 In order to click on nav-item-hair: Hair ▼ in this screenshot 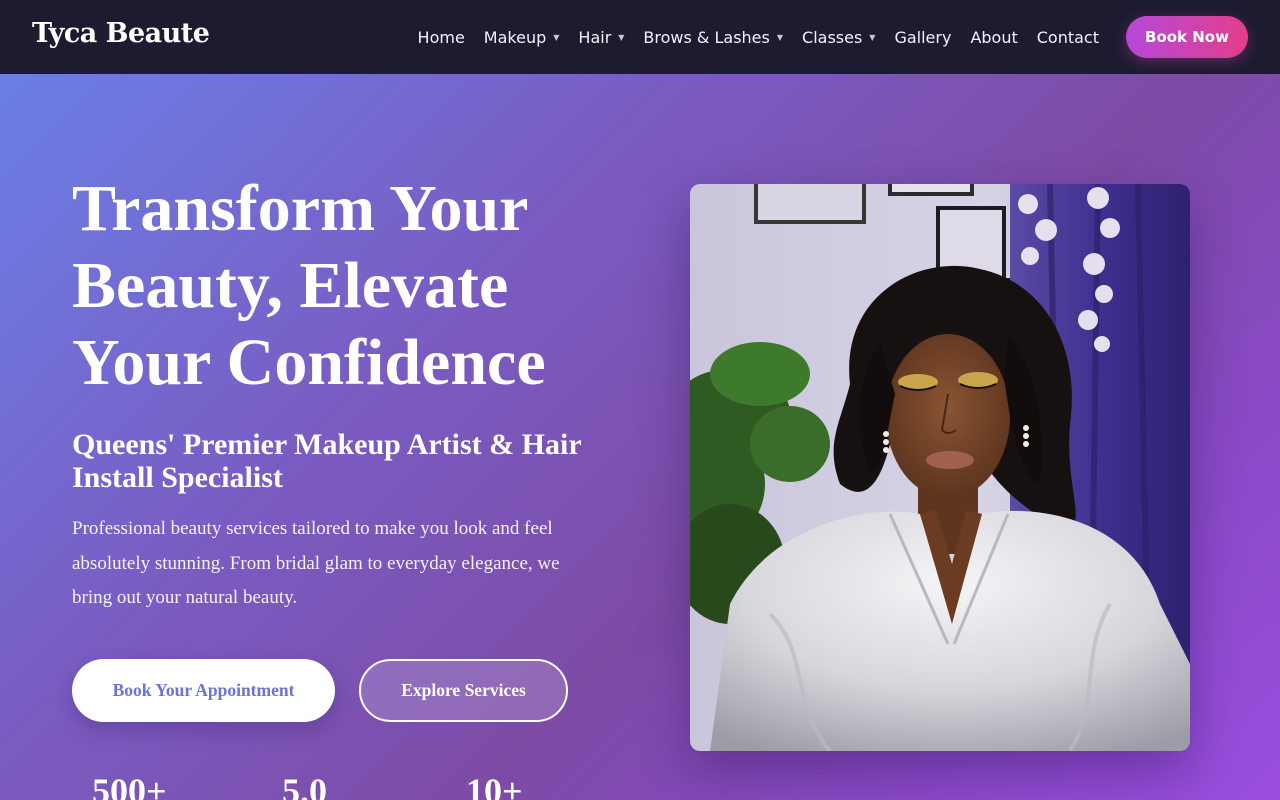, I will do `click(601, 37)`.